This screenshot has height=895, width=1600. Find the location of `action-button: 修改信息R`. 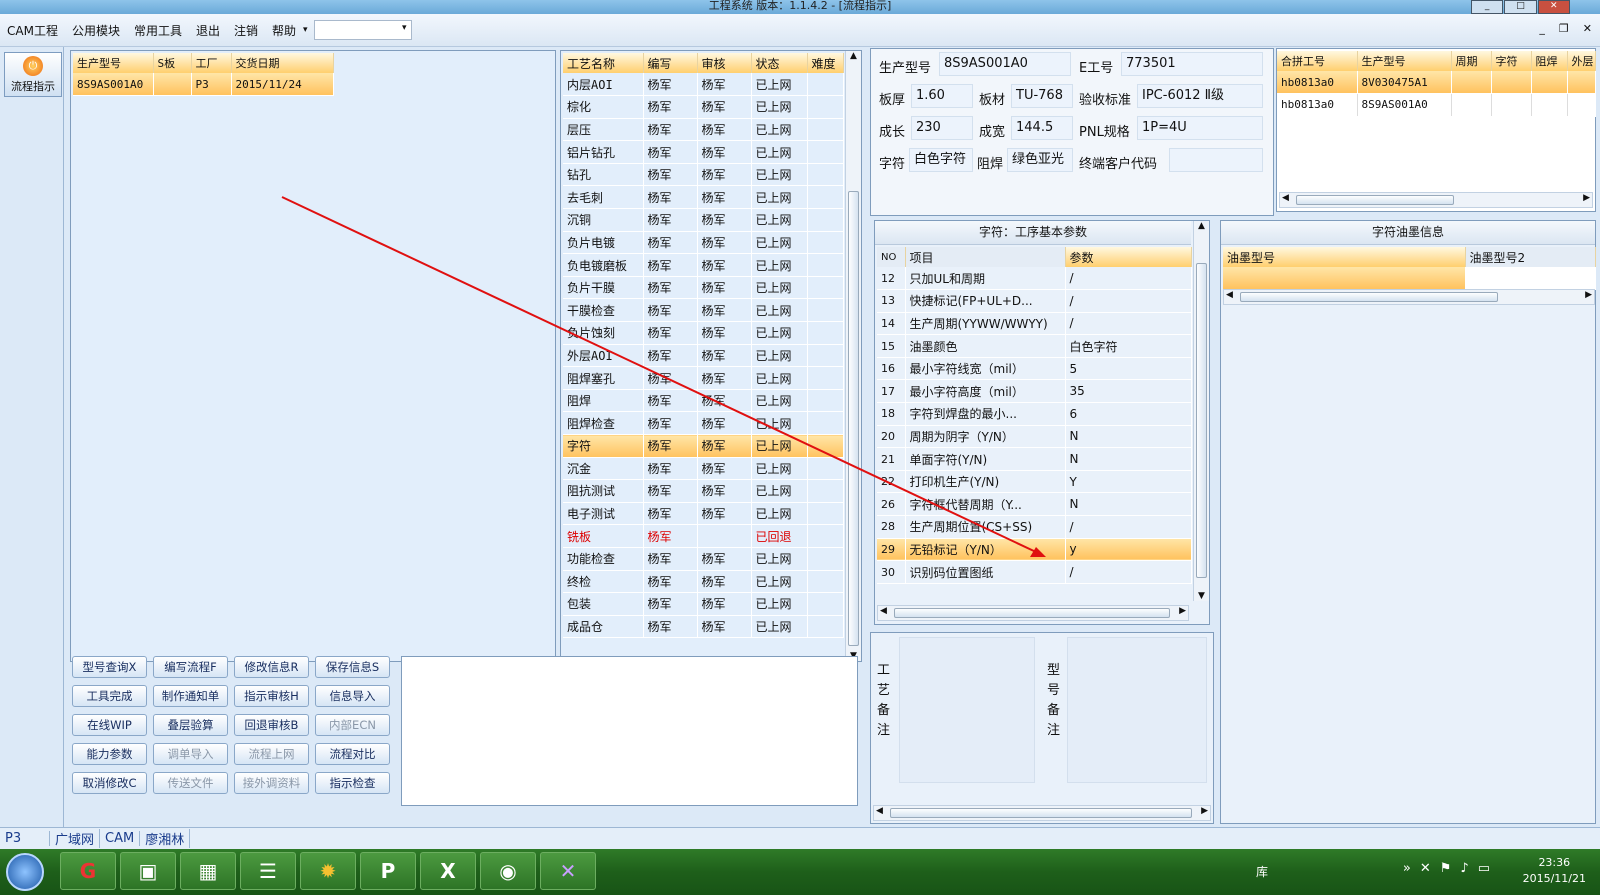

action-button: 修改信息R is located at coordinates (271, 667).